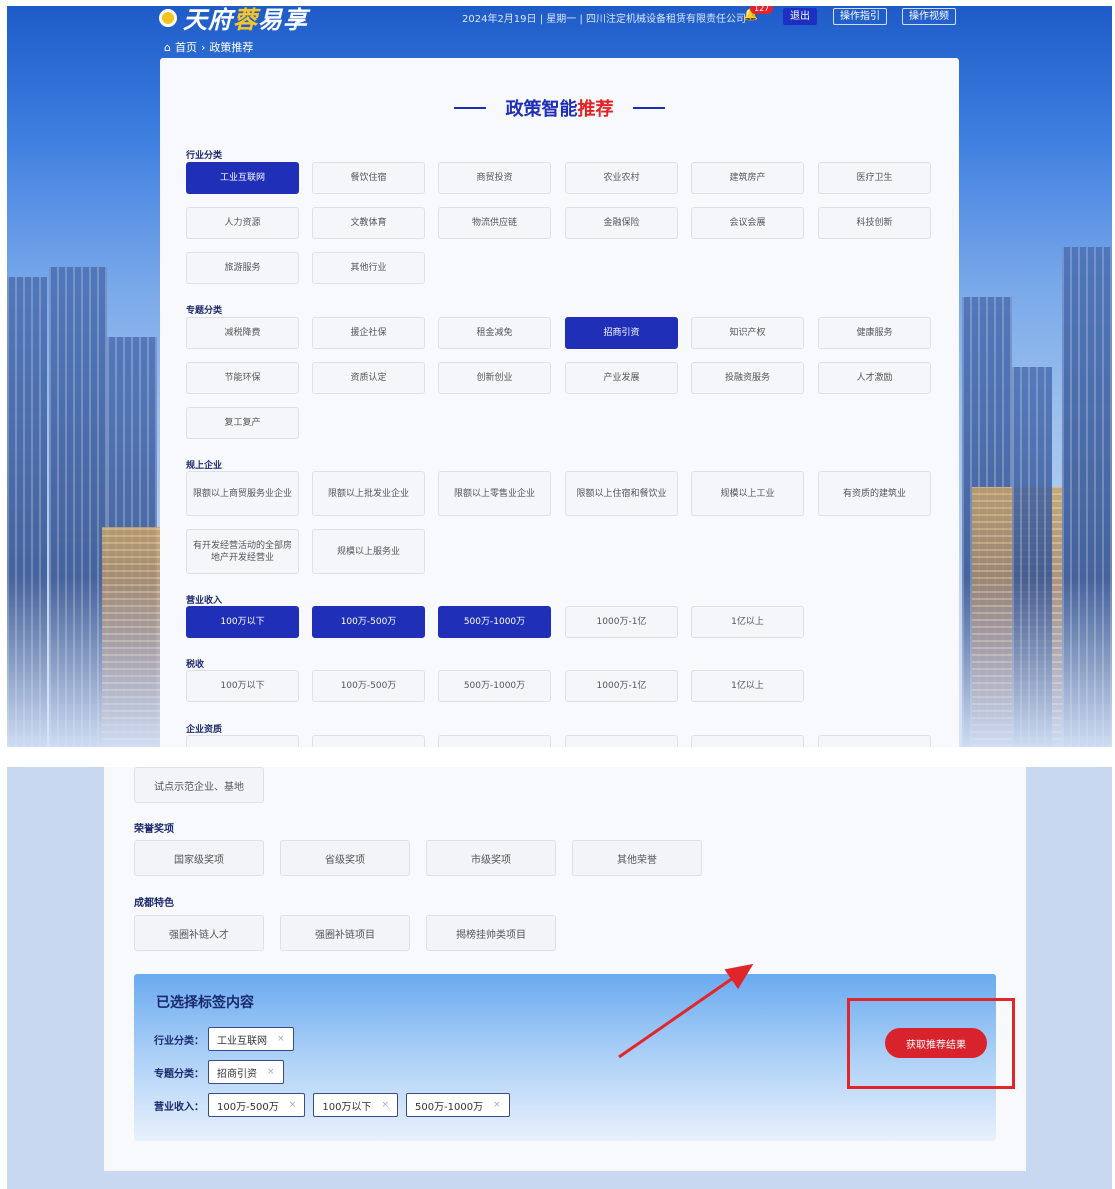  What do you see at coordinates (242, 268) in the screenshot?
I see `tag-industry-12: 旅游服务` at bounding box center [242, 268].